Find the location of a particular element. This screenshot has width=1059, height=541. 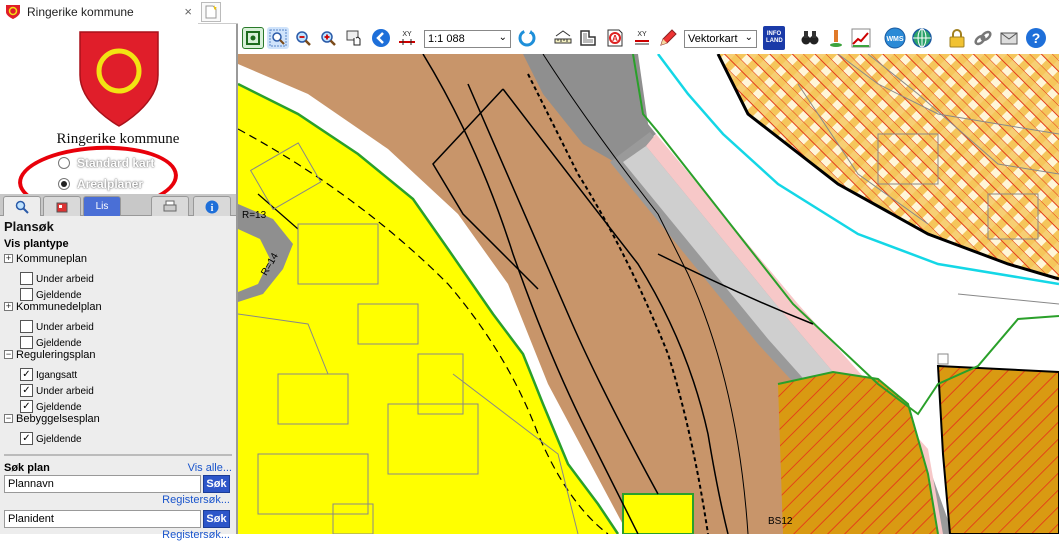

search-plan-title: Søk plan is located at coordinates (27, 468).